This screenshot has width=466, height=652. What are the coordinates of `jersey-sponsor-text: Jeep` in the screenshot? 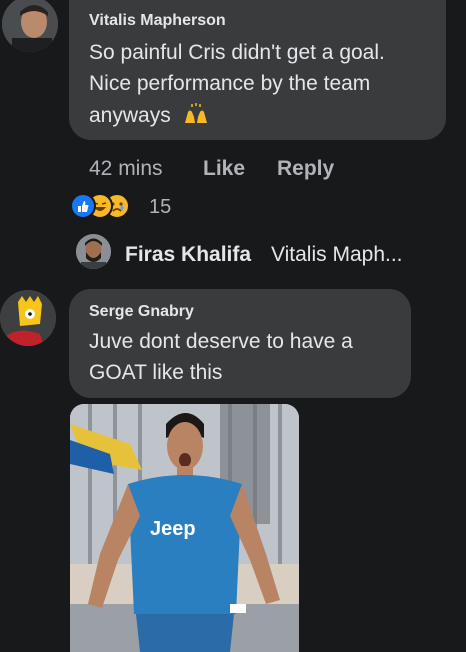 It's located at (173, 529).